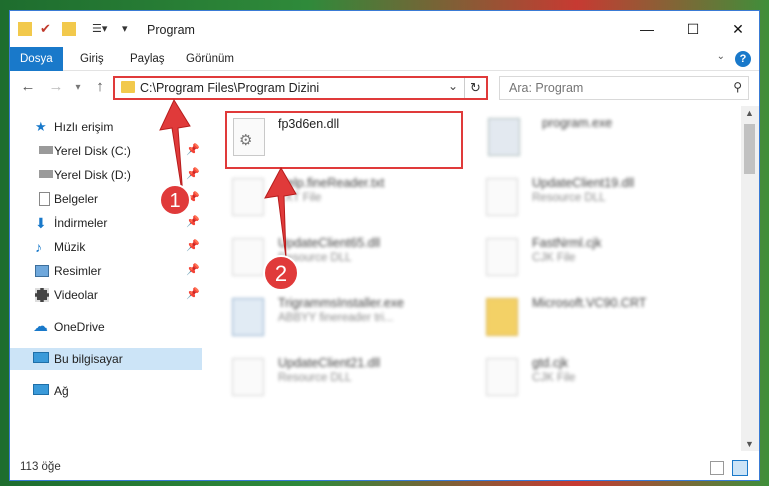  Describe the element at coordinates (106, 247) in the screenshot. I see `sidebar-item-music: ♪ Müzik 📌` at that location.